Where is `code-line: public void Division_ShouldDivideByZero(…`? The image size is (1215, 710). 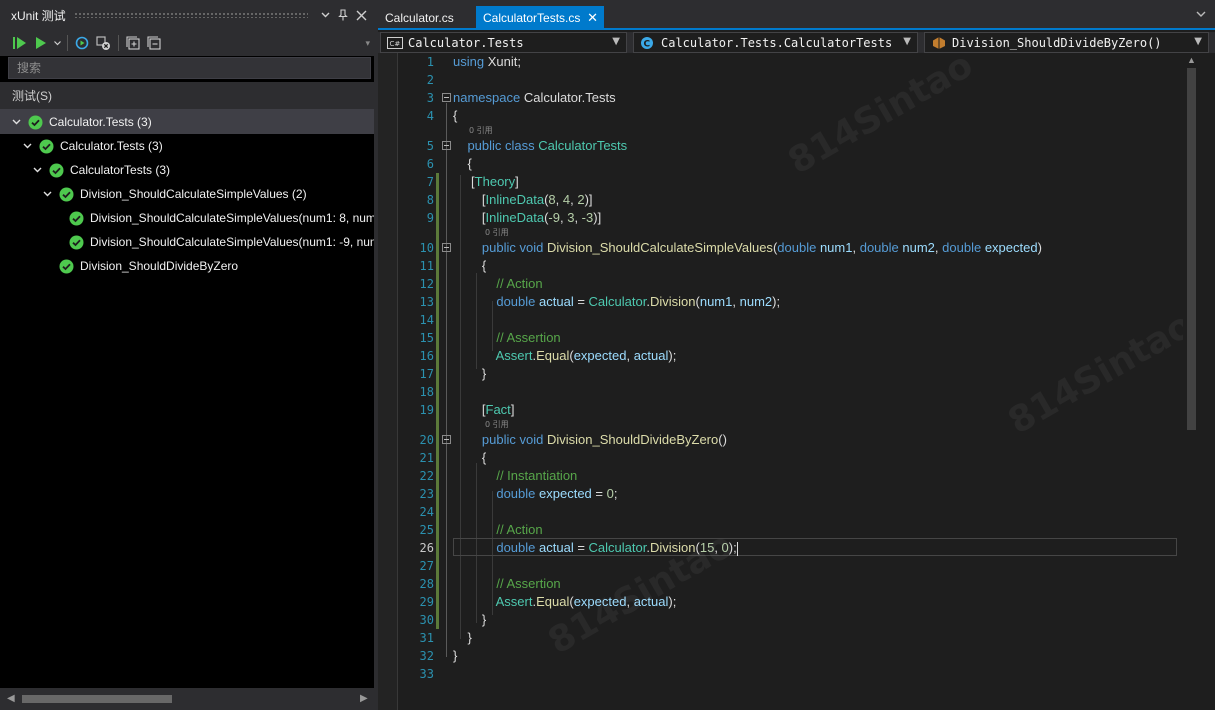
code-line: public void Division_ShouldDivideByZero(… is located at coordinates (590, 440).